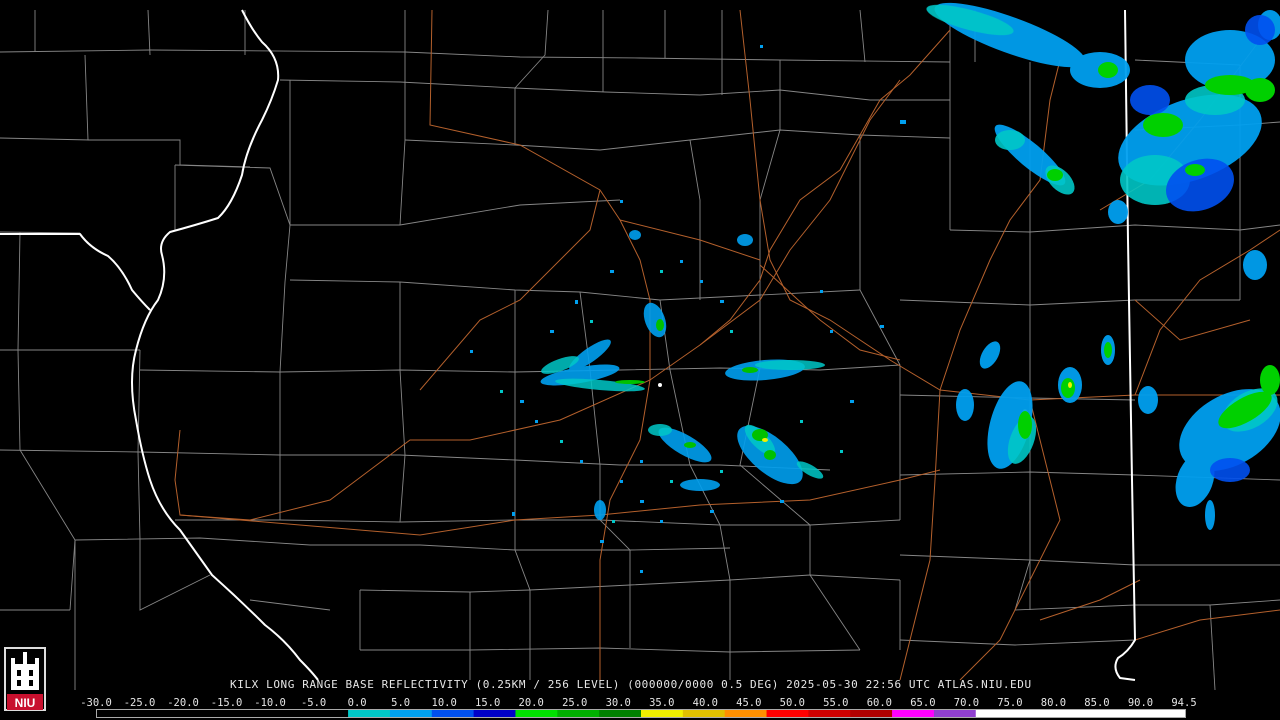 The width and height of the screenshot is (1280, 720). What do you see at coordinates (488, 703) in the screenshot?
I see `scale-label: 15.0` at bounding box center [488, 703].